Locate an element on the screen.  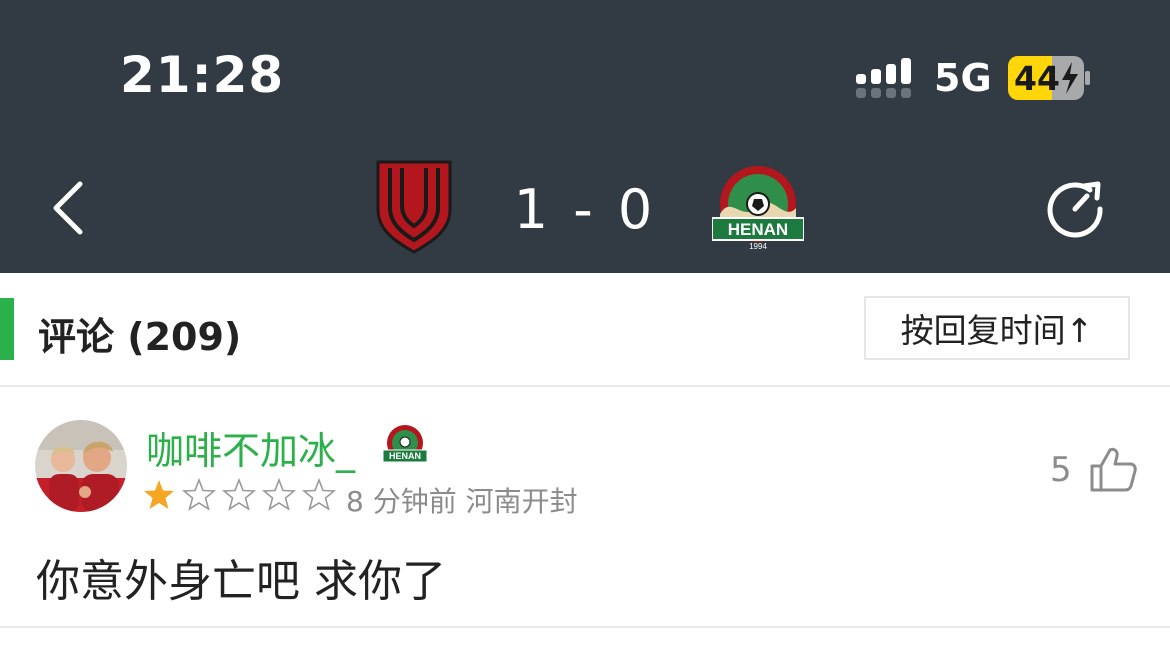
away-badge-year: 1994 is located at coordinates (758, 246).